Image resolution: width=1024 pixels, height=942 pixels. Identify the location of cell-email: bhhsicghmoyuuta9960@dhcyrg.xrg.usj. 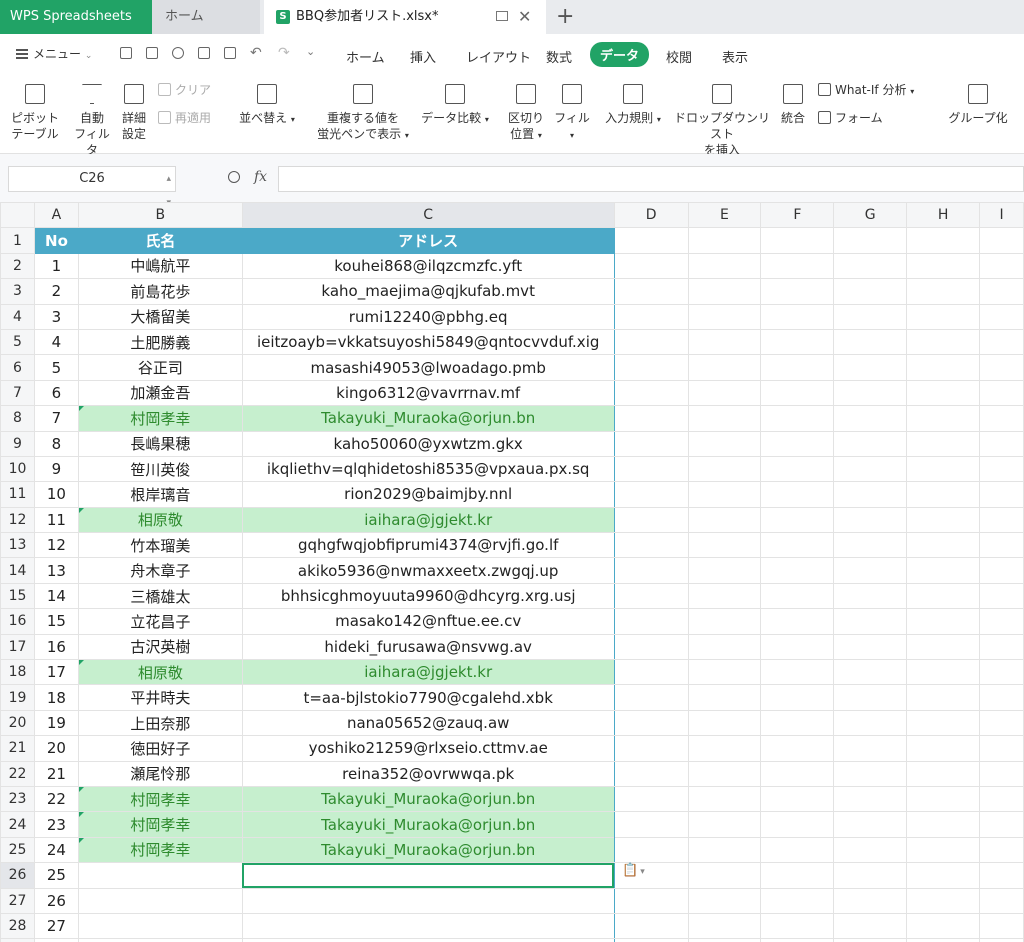
(428, 596).